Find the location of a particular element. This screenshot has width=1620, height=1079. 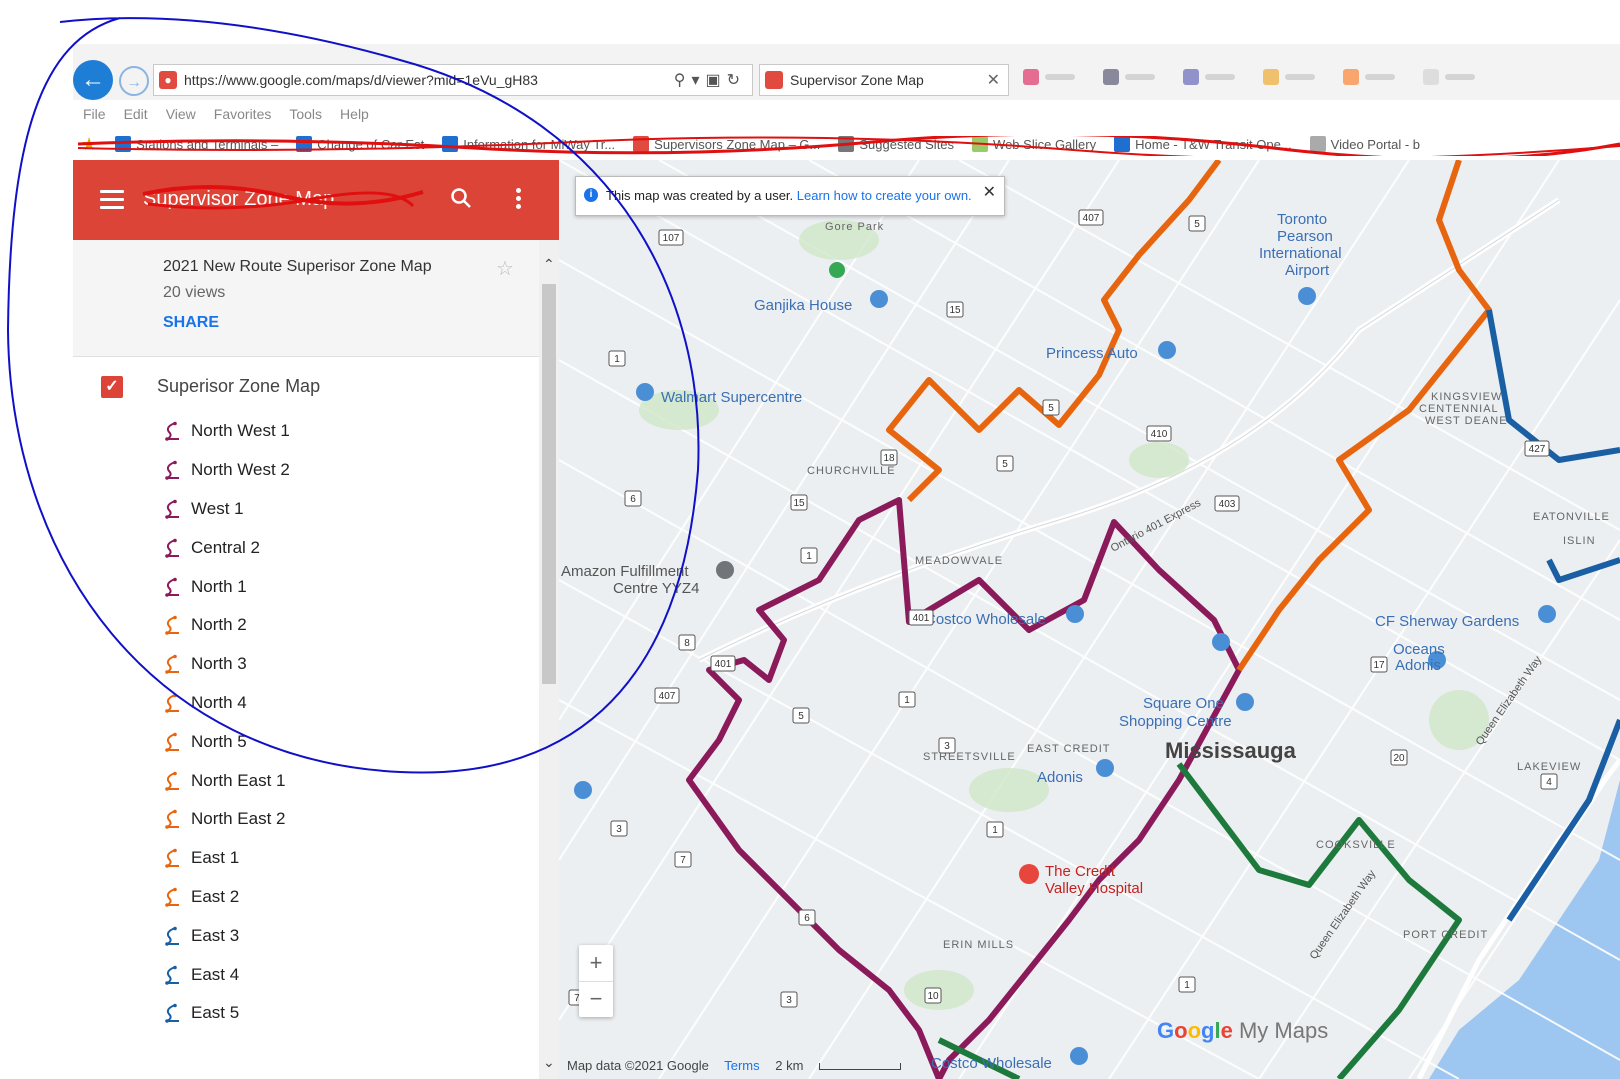

search-icon is located at coordinates (461, 198).